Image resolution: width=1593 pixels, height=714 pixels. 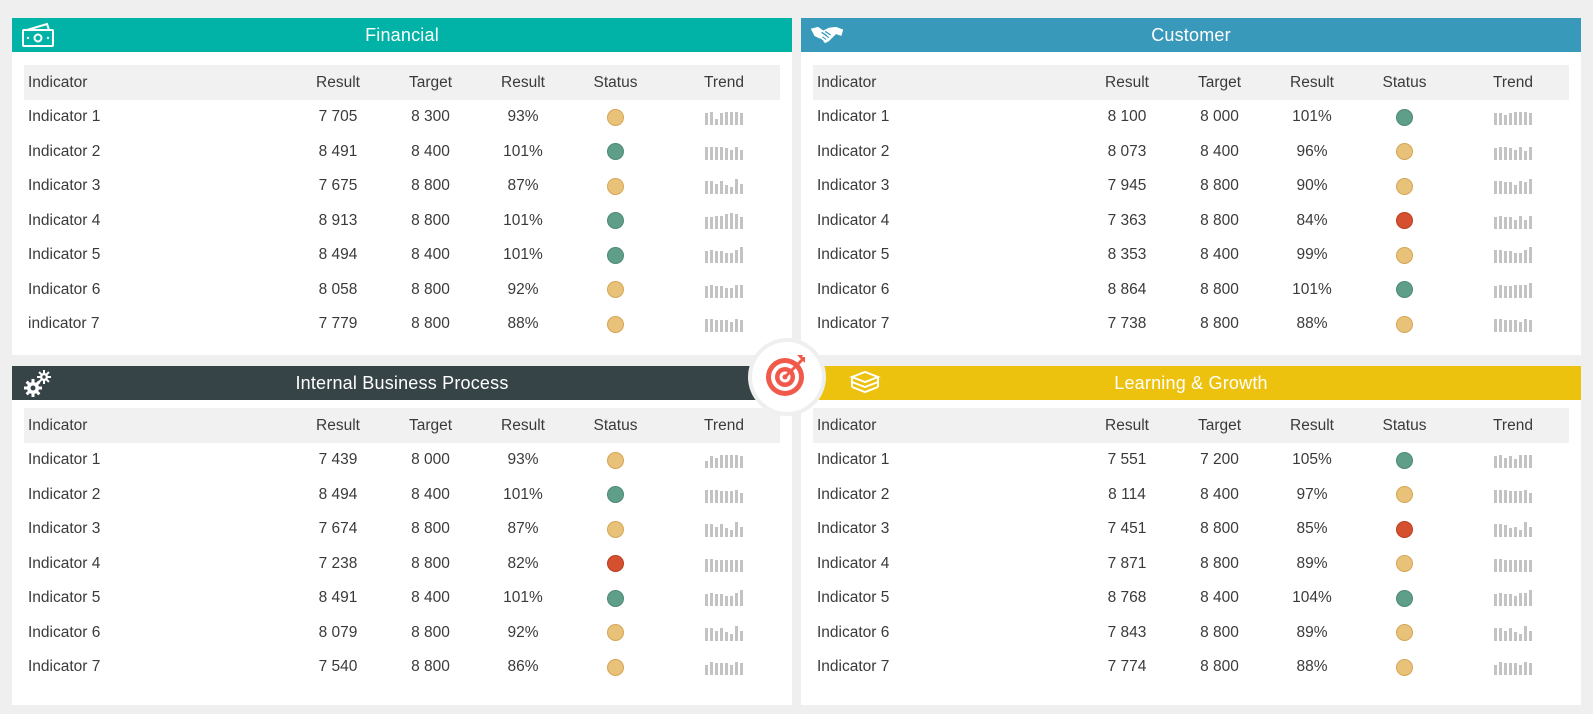 I want to click on gears-icon, so click(x=38, y=383).